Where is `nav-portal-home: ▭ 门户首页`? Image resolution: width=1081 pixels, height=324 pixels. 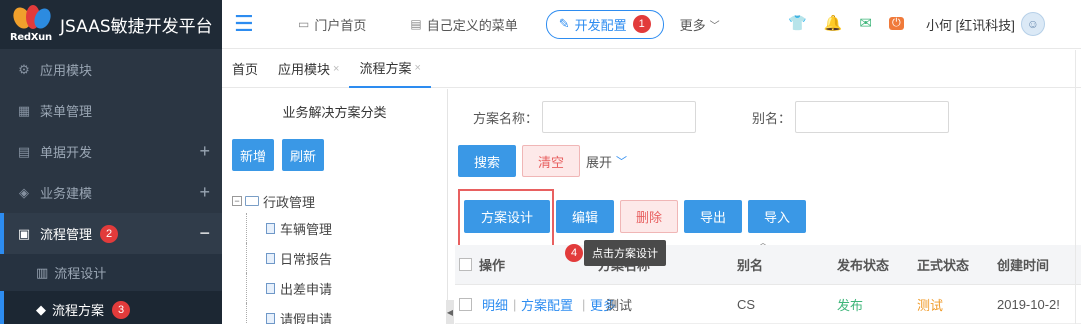 nav-portal-home: ▭ 门户首页 is located at coordinates (332, 24).